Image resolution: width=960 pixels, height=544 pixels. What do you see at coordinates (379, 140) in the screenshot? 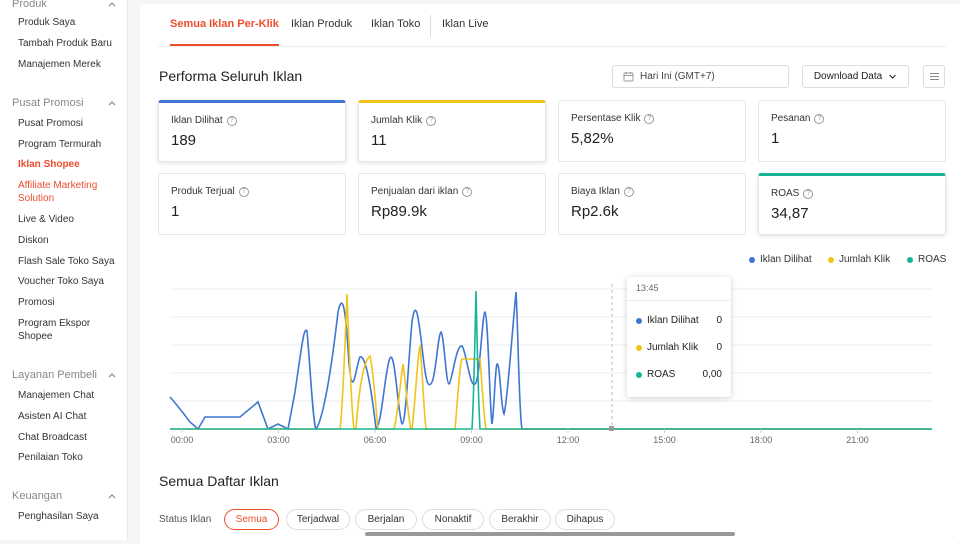
I see `metric-value: 11` at bounding box center [379, 140].